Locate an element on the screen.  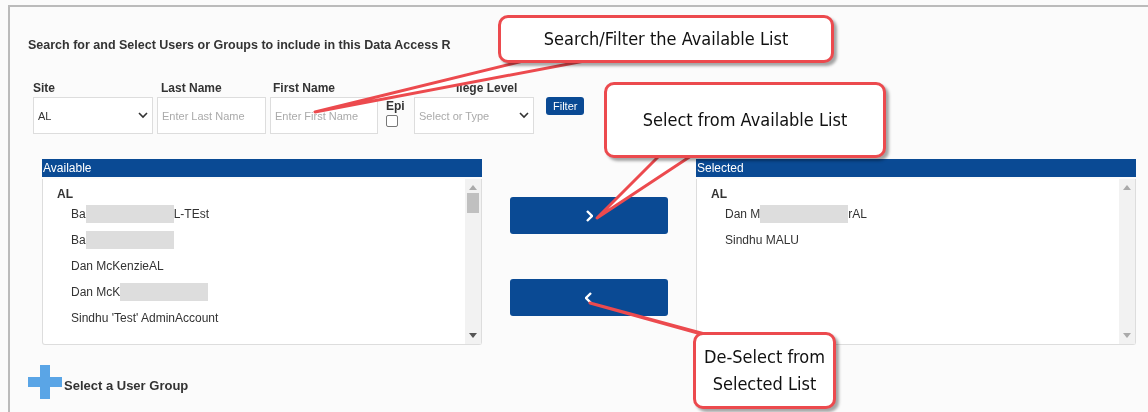
site-dropdown: AL is located at coordinates (93, 115).